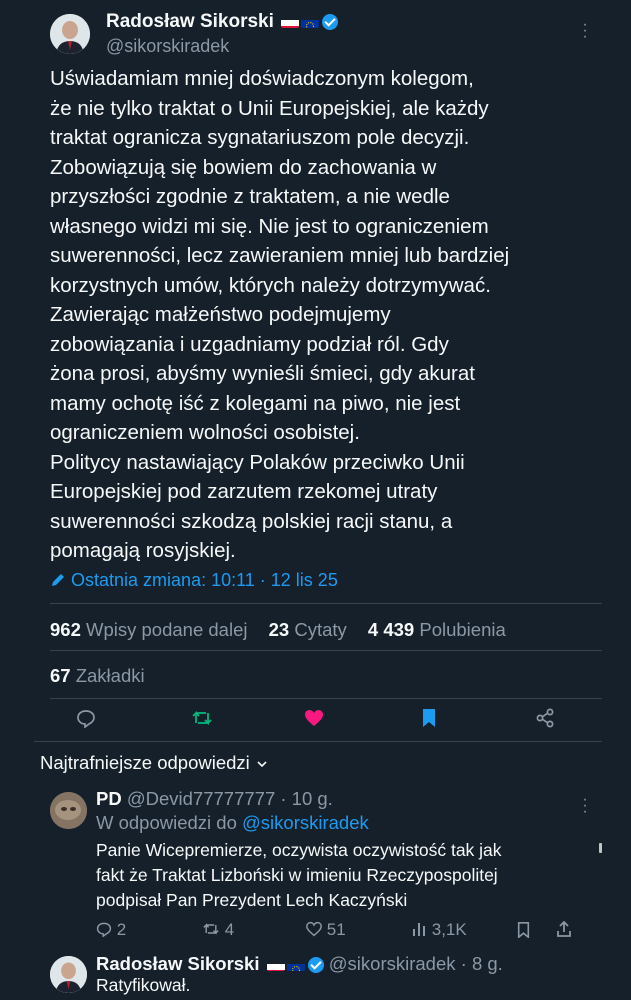 The height and width of the screenshot is (1000, 631). What do you see at coordinates (177, 963) in the screenshot?
I see `reply2-author-name: Radosław Sikorski` at bounding box center [177, 963].